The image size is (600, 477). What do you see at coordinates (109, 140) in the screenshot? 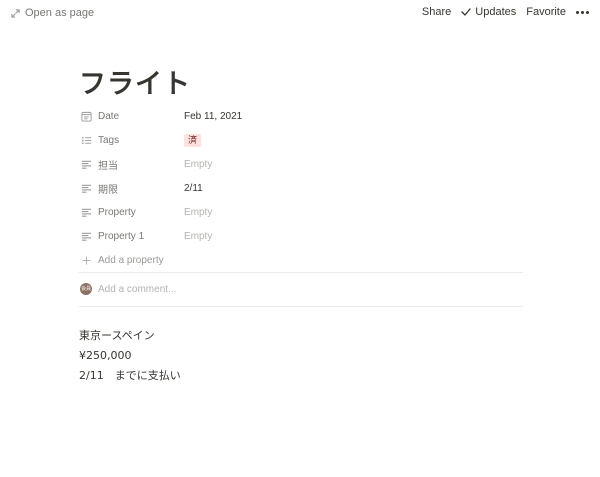
I see `property-label: Tags` at bounding box center [109, 140].